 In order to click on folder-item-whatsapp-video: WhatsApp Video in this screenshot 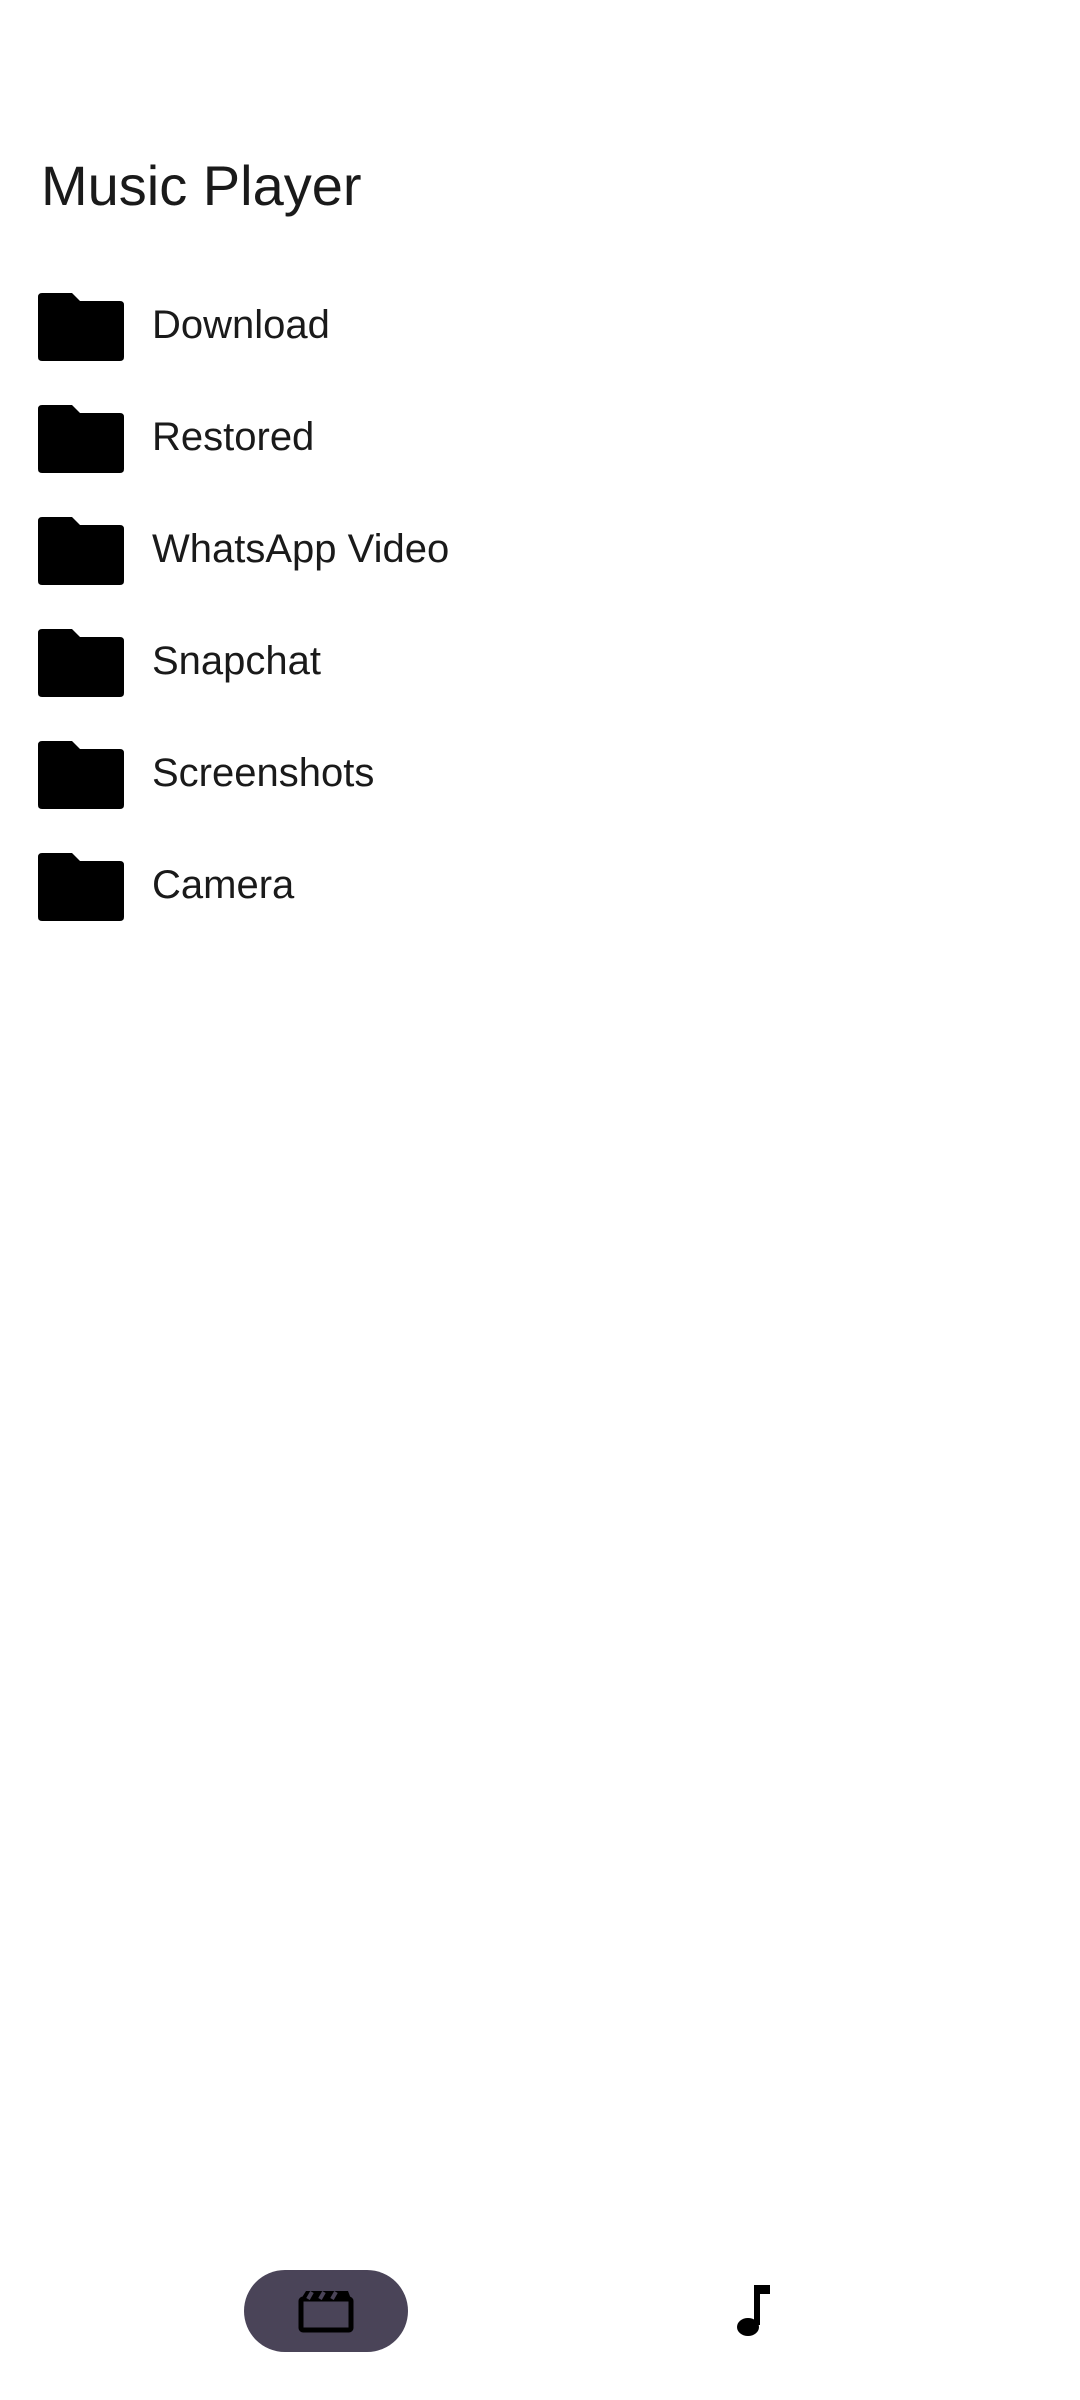, I will do `click(540, 549)`.